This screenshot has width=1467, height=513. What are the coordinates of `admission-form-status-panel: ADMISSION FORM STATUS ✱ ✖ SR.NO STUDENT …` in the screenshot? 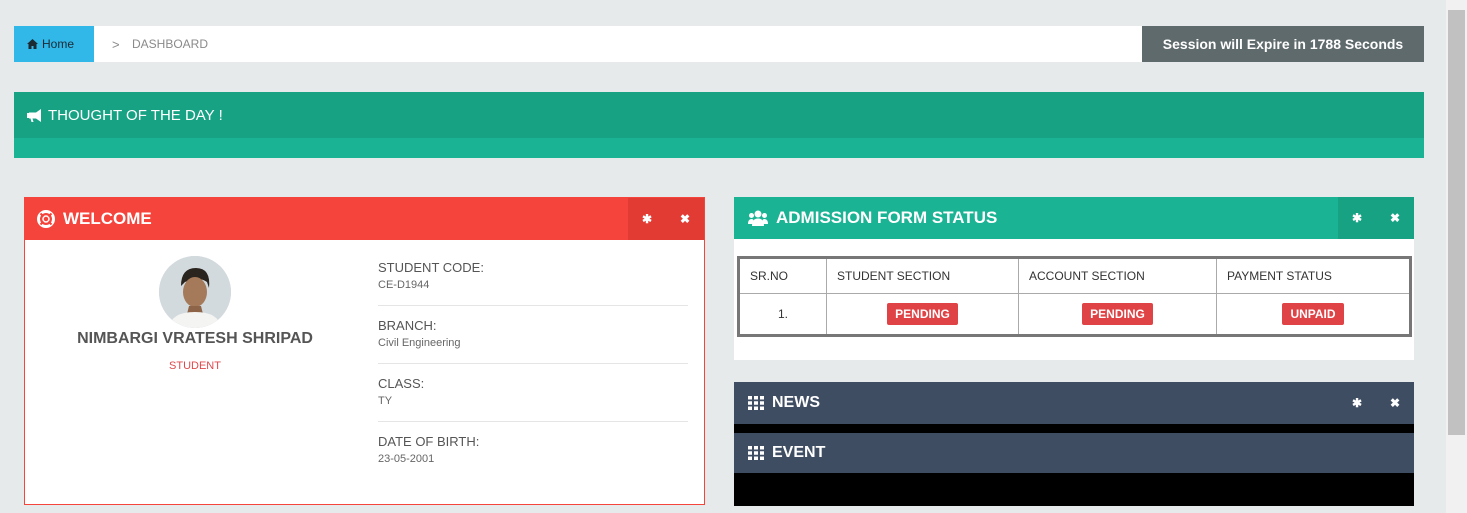 It's located at (1074, 278).